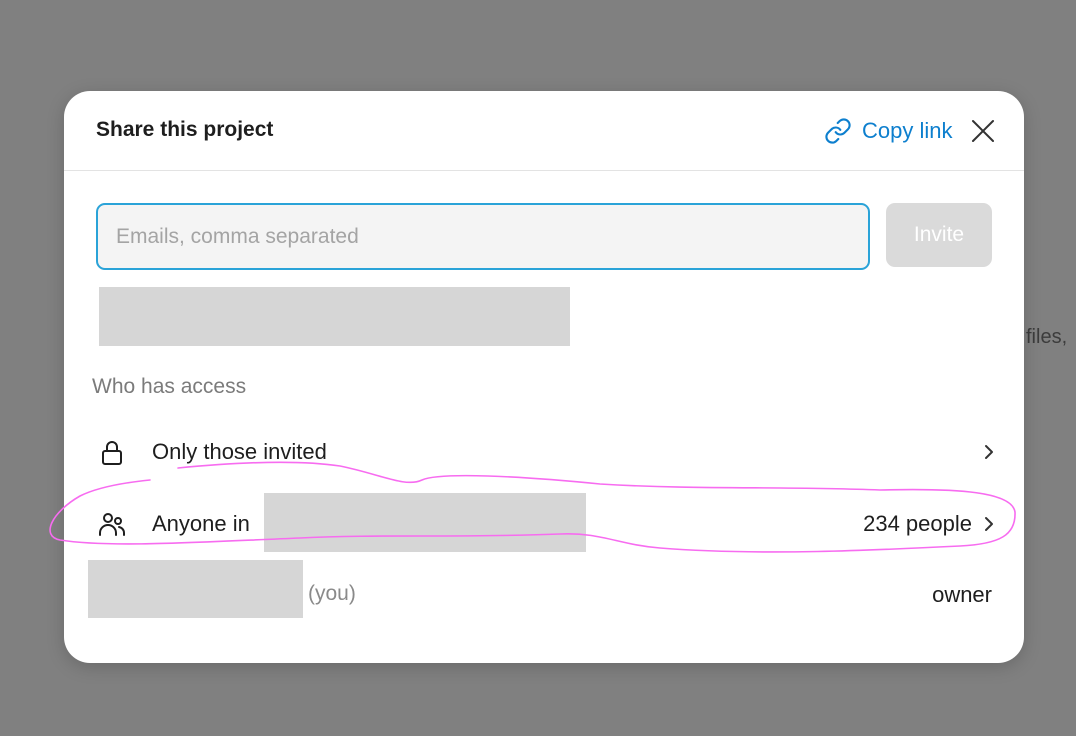 This screenshot has width=1076, height=736. What do you see at coordinates (483, 236) in the screenshot?
I see `email-input` at bounding box center [483, 236].